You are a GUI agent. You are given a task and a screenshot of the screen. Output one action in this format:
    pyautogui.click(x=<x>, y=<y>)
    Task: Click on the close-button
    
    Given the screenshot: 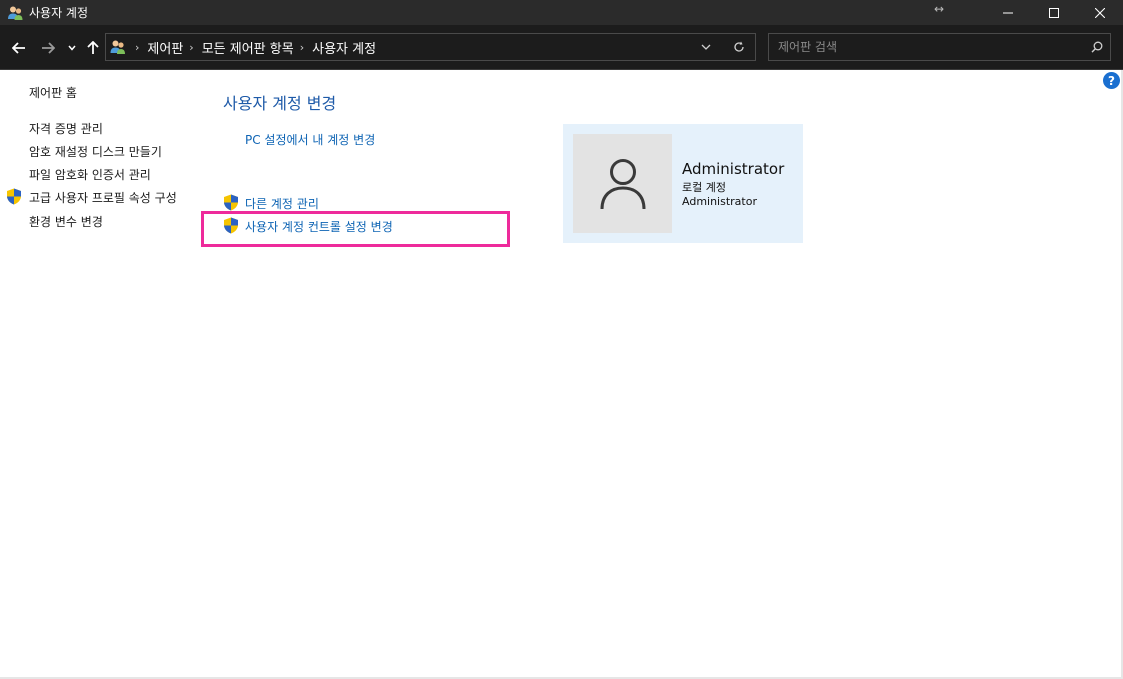 What is the action you would take?
    pyautogui.click(x=1100, y=12)
    